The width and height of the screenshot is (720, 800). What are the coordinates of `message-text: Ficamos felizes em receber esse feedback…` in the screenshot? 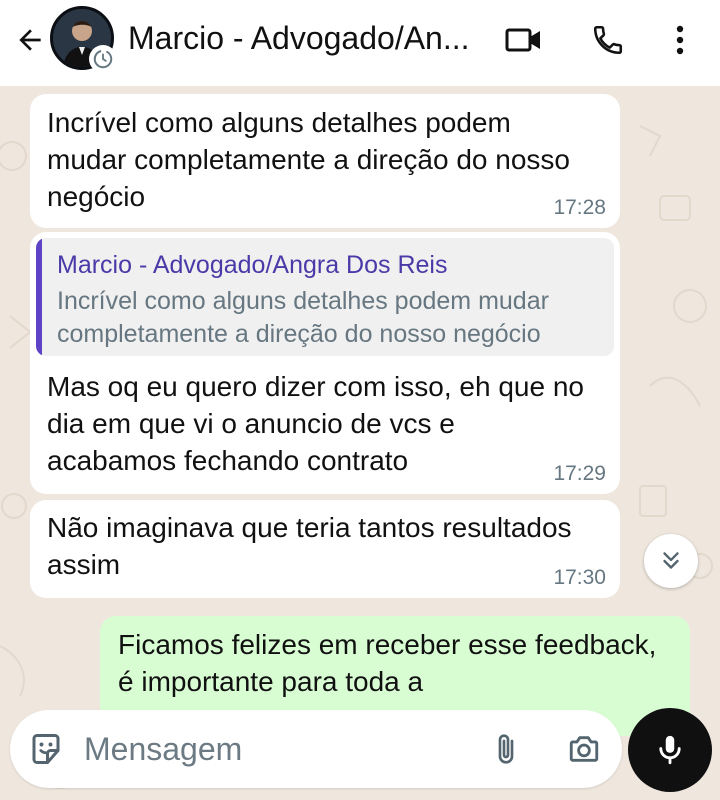 It's located at (387, 663).